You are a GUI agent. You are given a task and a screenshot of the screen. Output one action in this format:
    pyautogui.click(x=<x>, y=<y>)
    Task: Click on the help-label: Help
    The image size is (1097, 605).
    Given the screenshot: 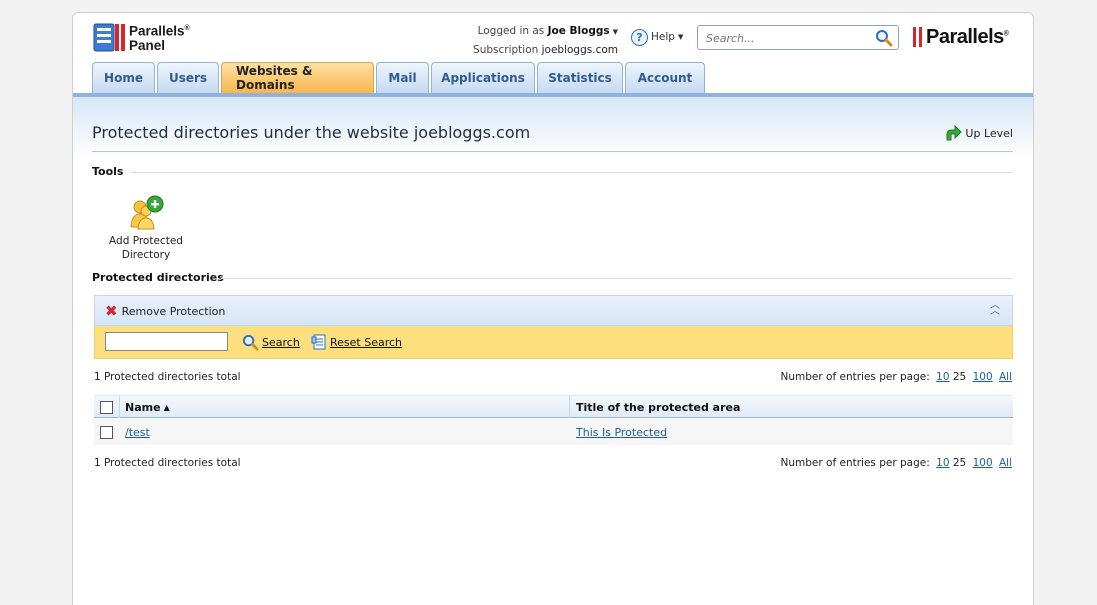 What is the action you would take?
    pyautogui.click(x=663, y=37)
    